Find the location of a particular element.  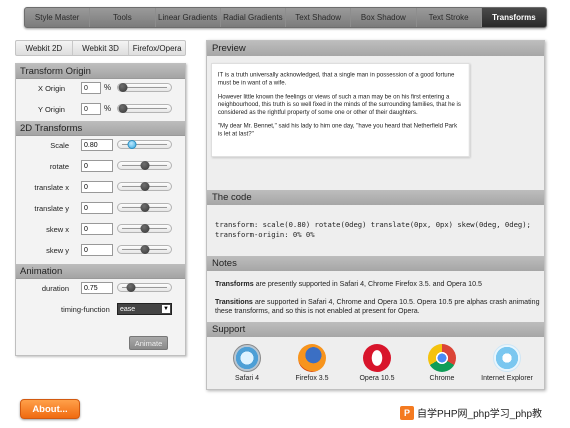

skew-x-row: skew x is located at coordinates (100, 230).